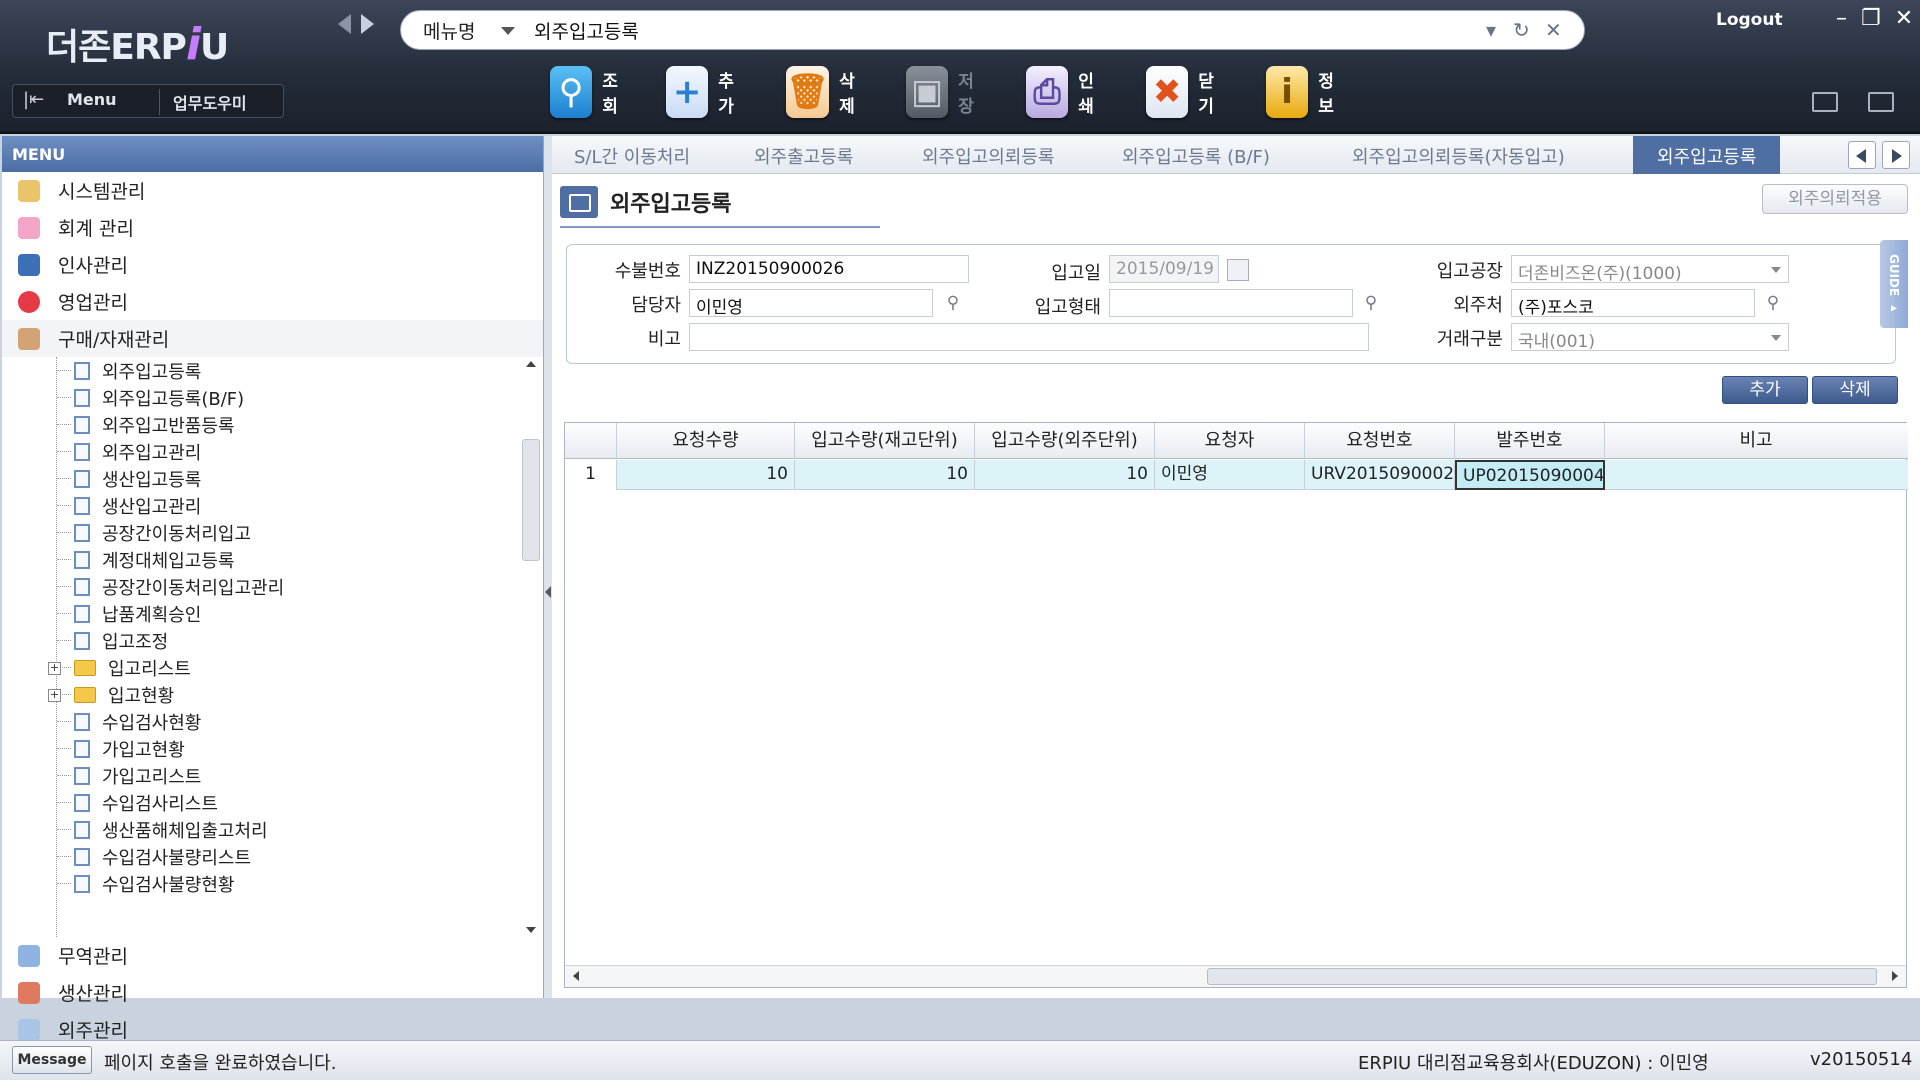  What do you see at coordinates (1065, 92) in the screenshot?
I see `print-button: ⎙ 인쇄` at bounding box center [1065, 92].